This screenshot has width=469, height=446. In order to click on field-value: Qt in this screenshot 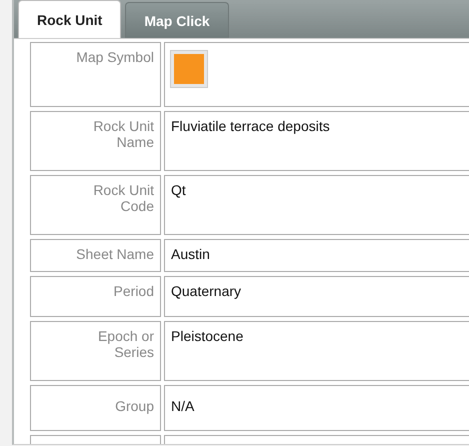, I will do `click(178, 190)`.